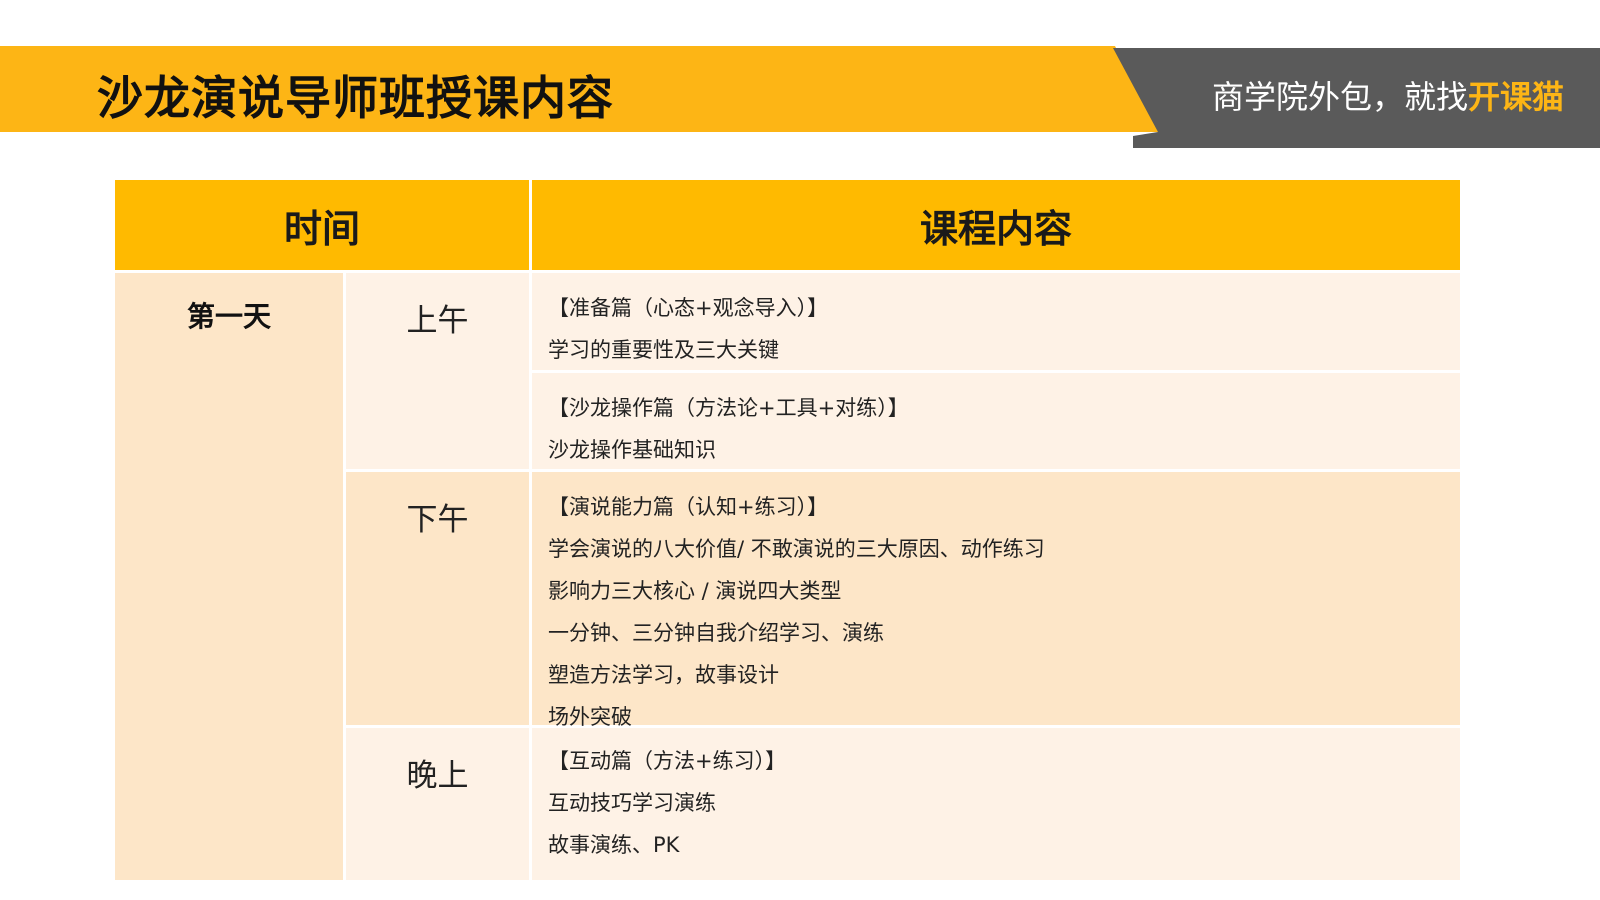 This screenshot has height=900, width=1600. Describe the element at coordinates (437, 598) in the screenshot. I see `period-afternoon: 下午` at that location.